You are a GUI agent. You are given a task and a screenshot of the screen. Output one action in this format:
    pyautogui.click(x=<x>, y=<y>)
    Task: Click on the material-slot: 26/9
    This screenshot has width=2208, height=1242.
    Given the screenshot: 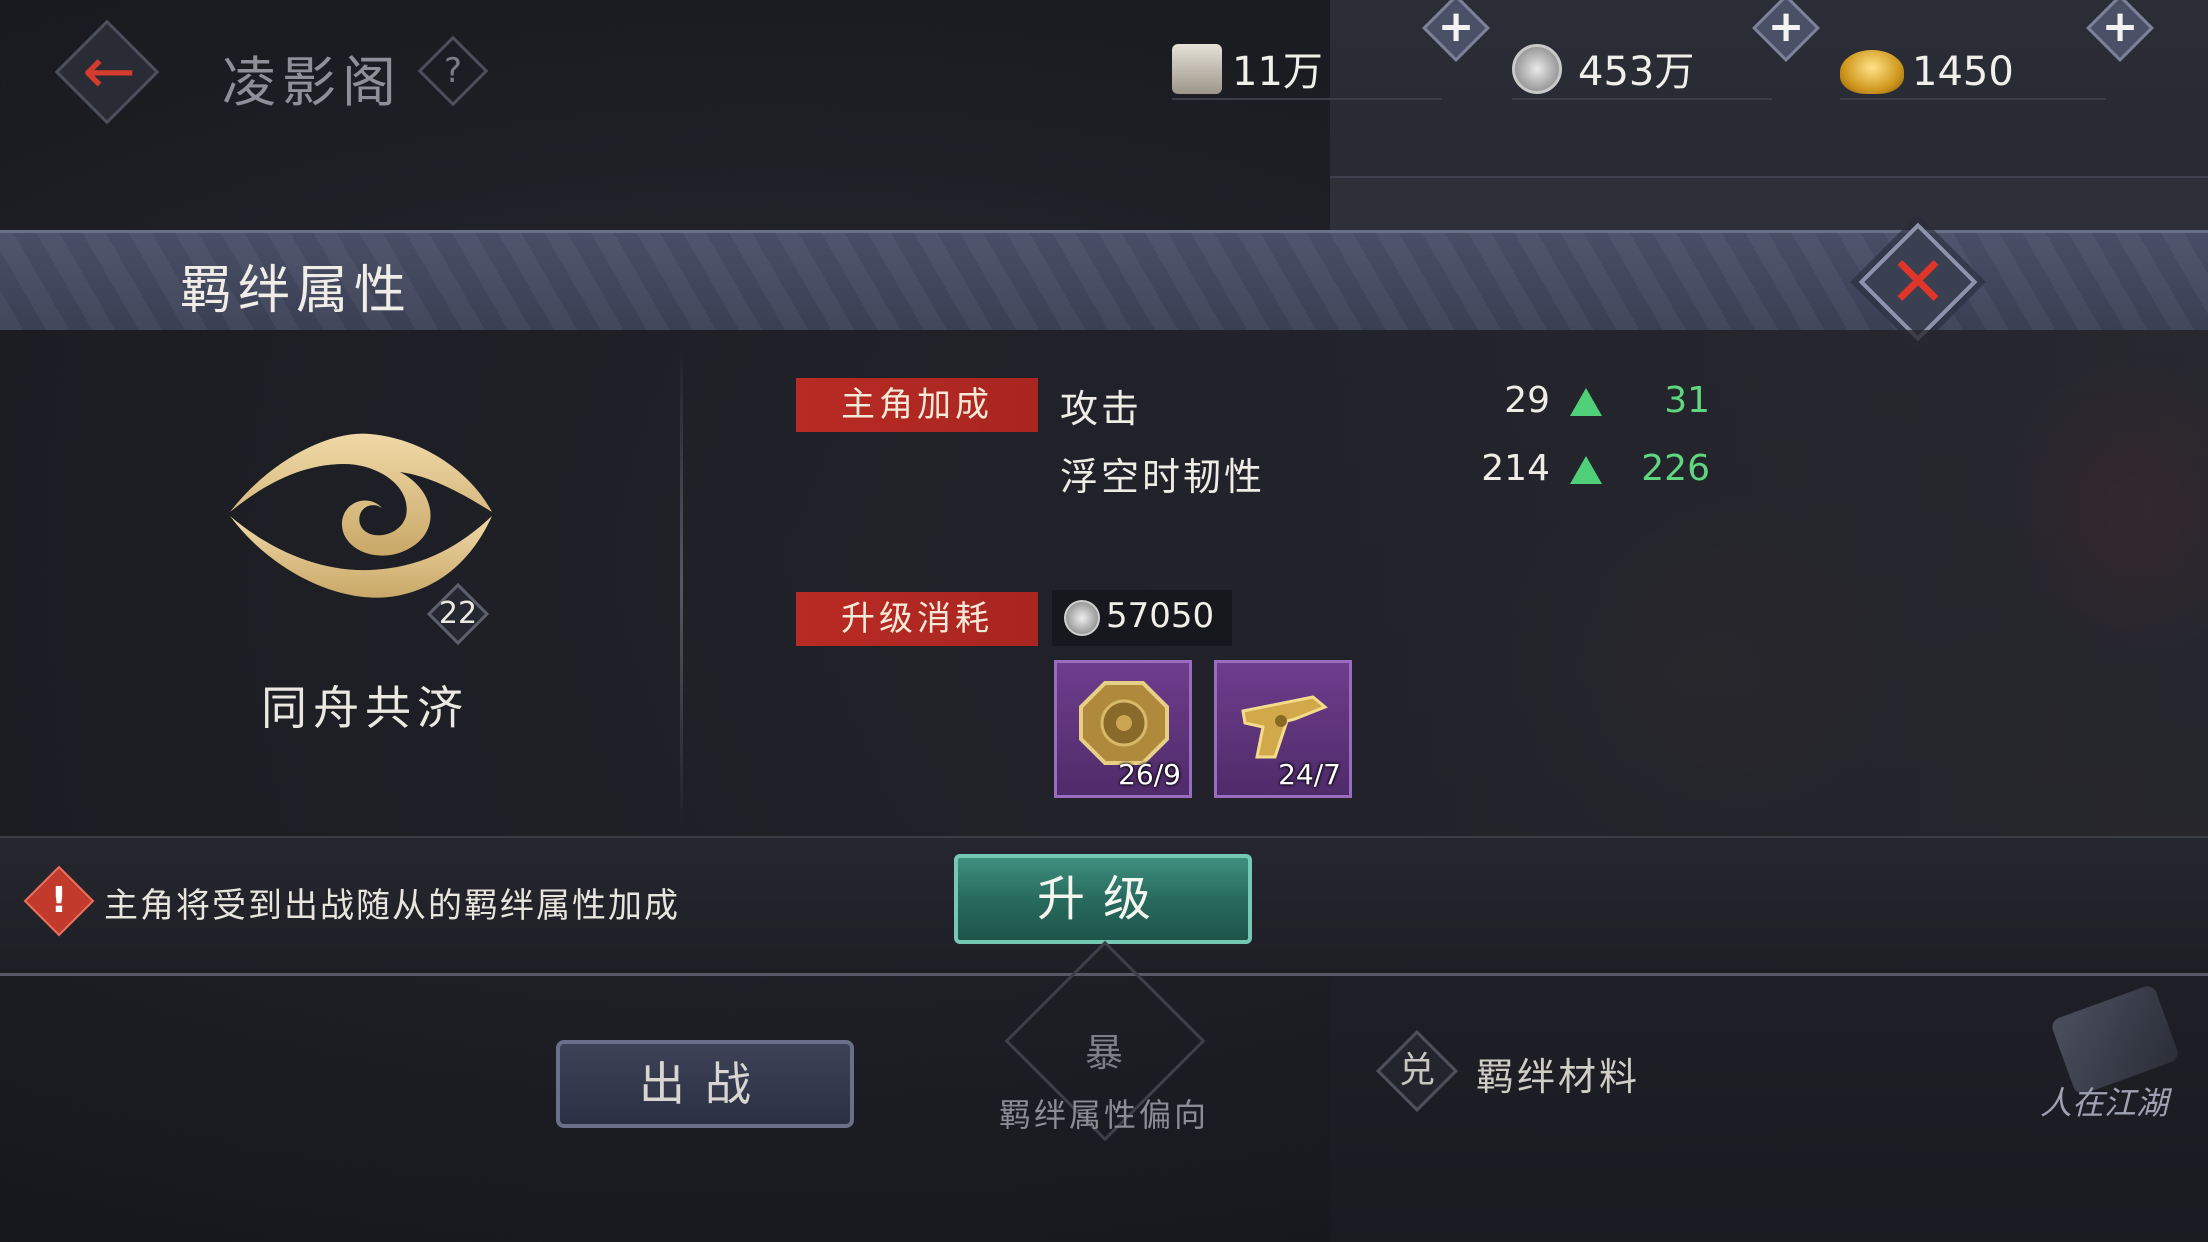 What is the action you would take?
    pyautogui.click(x=1123, y=729)
    